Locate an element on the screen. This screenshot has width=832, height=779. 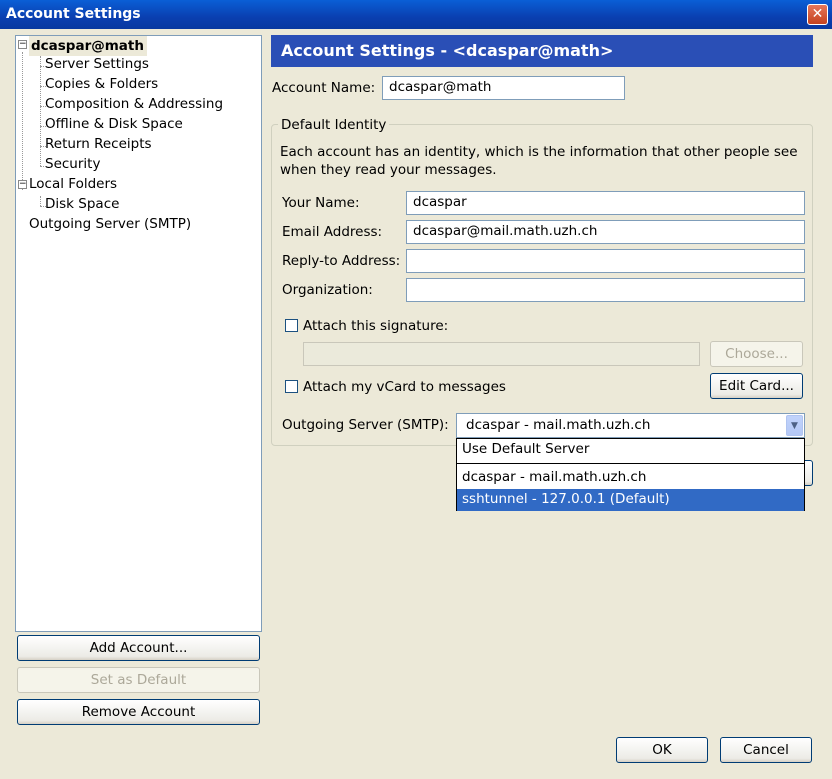
attach-vcard-checkbox is located at coordinates (291, 386).